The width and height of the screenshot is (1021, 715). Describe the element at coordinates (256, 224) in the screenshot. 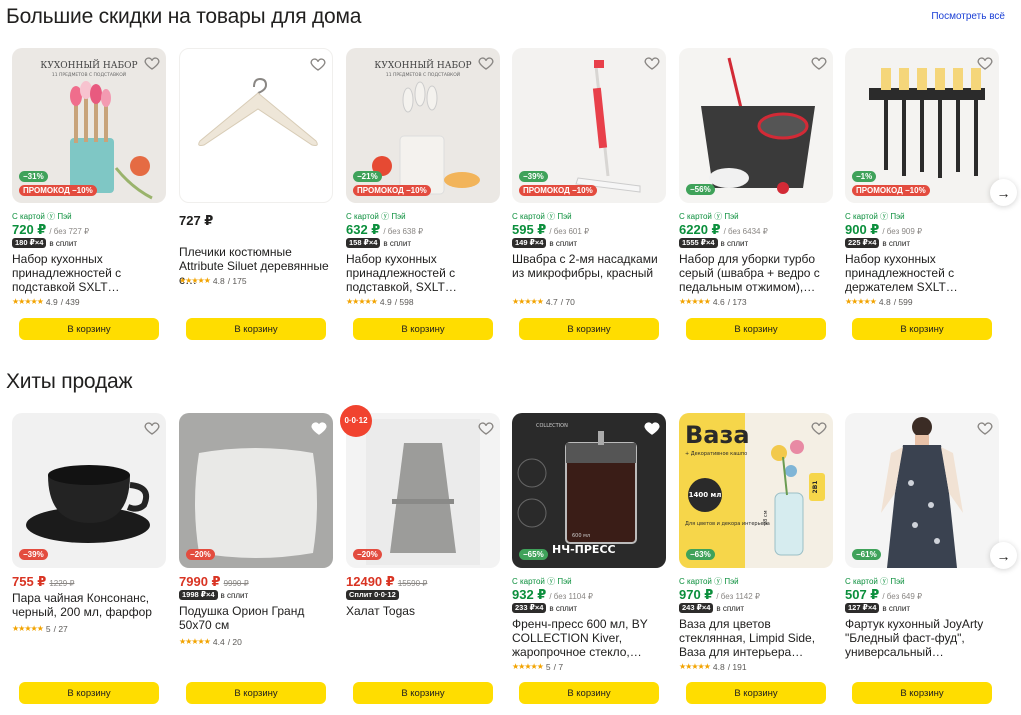

I see `price-row: 727 ₽` at that location.